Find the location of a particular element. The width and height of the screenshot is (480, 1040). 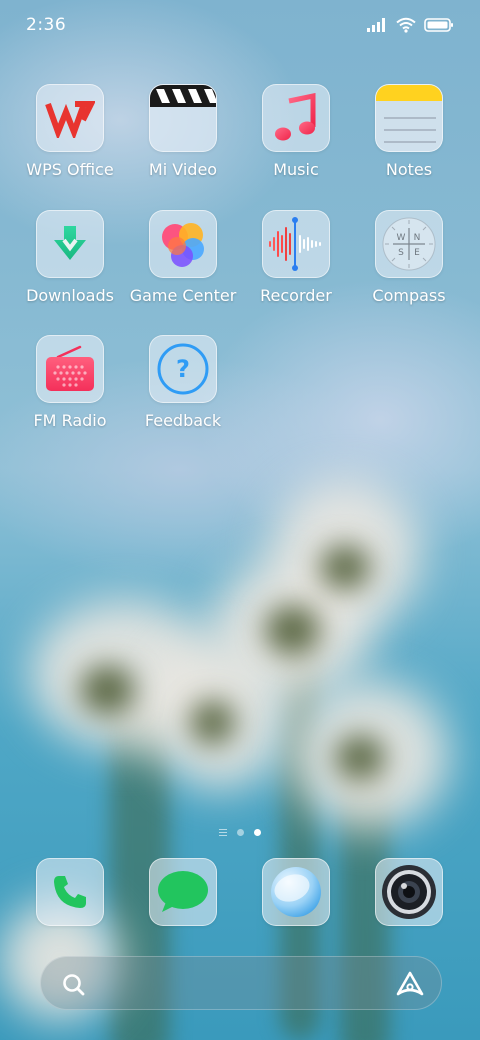

fm-radio-icon is located at coordinates (70, 369).